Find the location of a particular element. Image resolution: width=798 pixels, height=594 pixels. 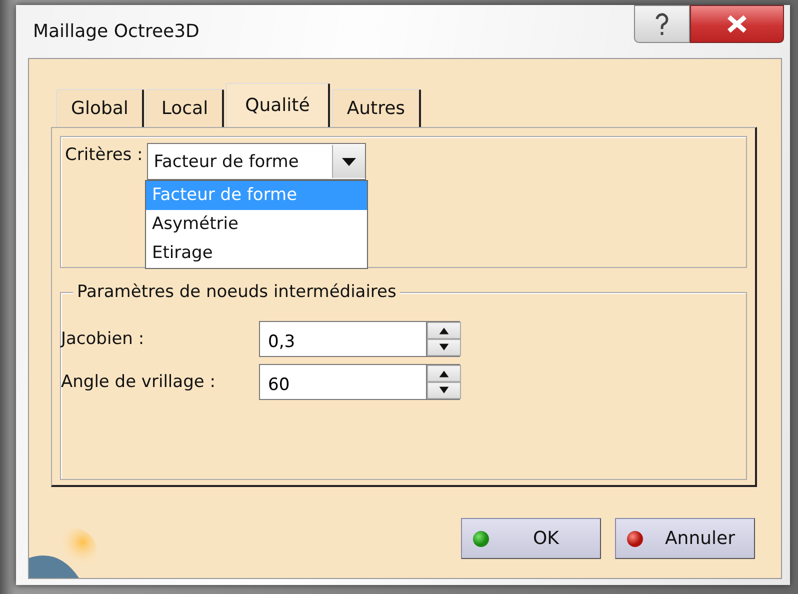

dropdown-option: Asymétrie is located at coordinates (256, 224).